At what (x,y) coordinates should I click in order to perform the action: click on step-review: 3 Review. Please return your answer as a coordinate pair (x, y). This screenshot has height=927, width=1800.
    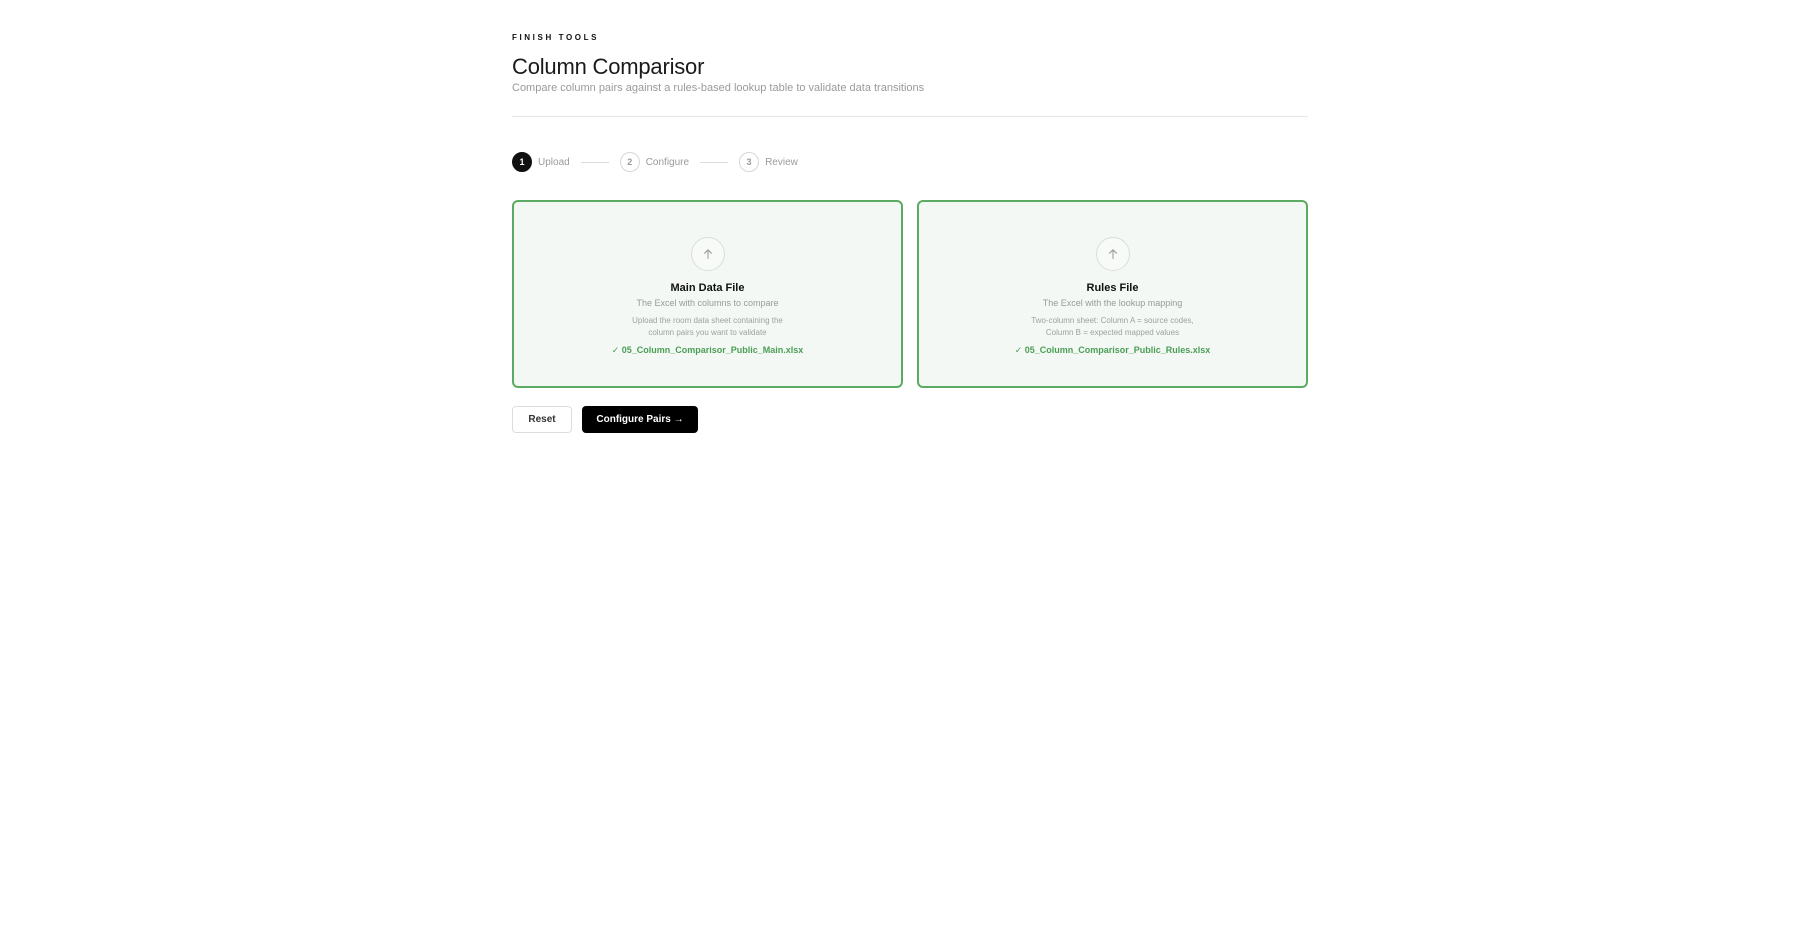
    Looking at the image, I should click on (768, 162).